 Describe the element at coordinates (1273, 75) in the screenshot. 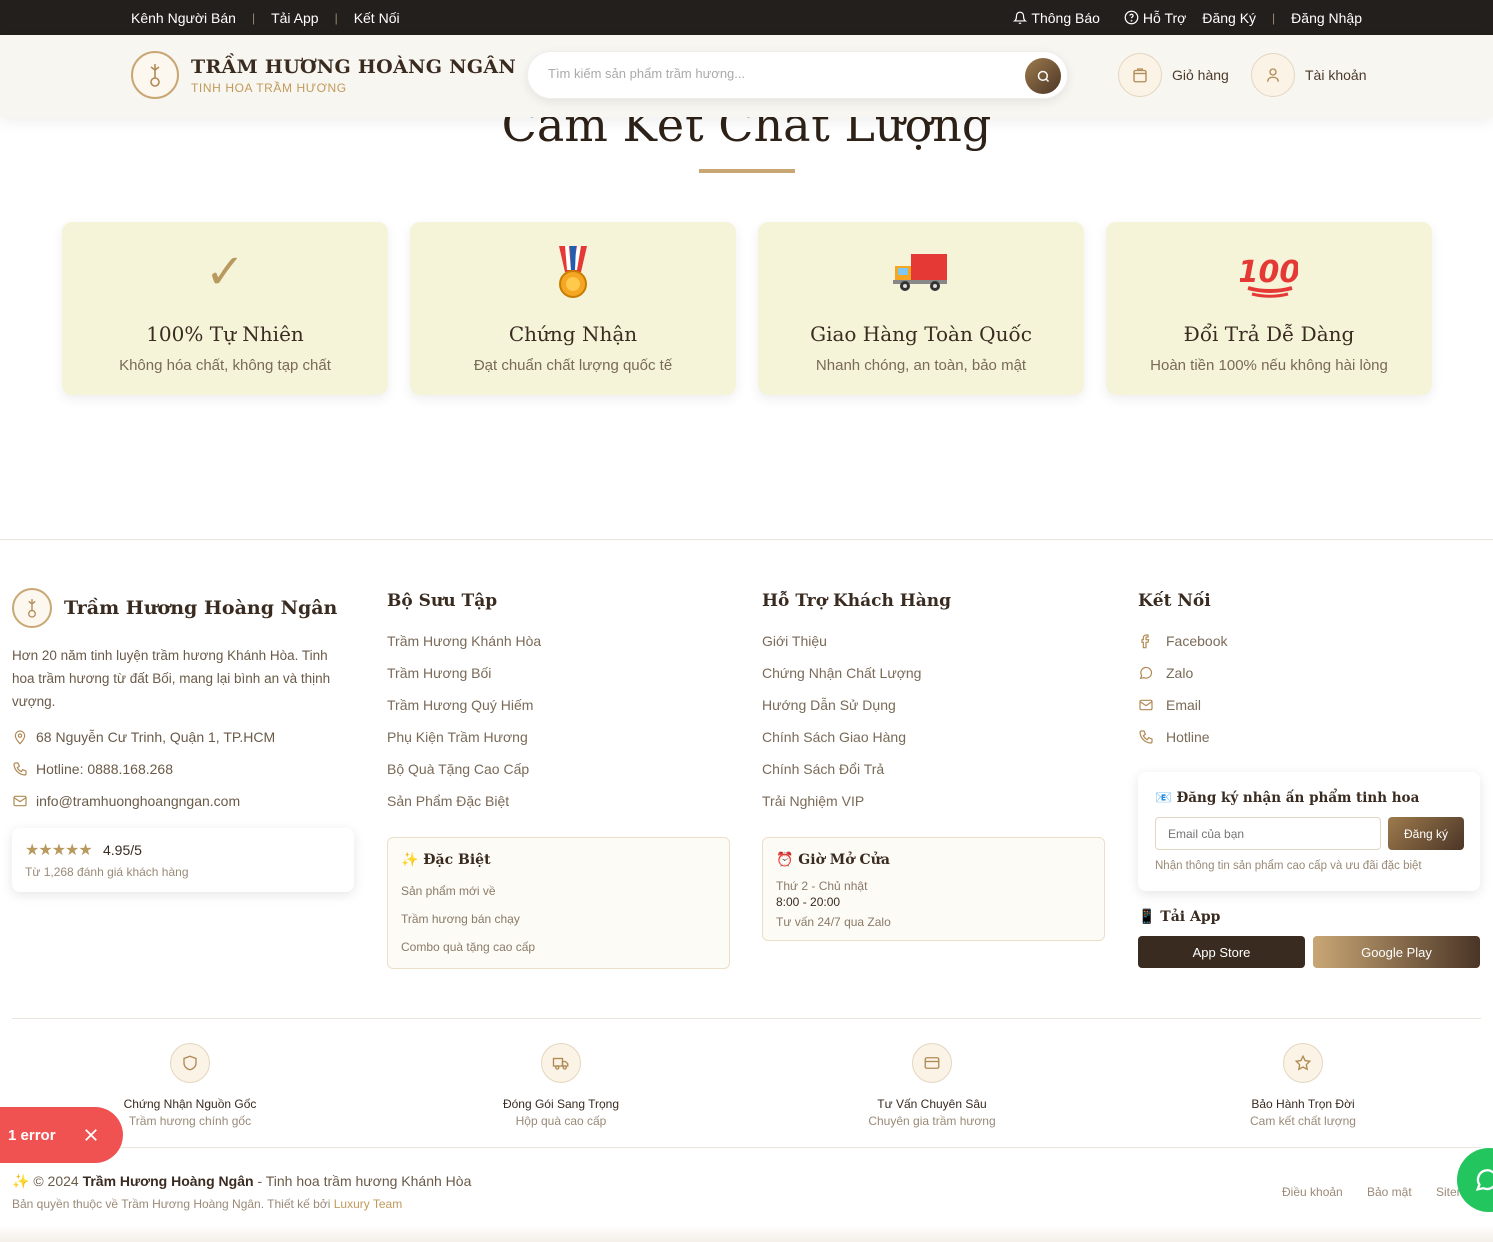

I see `user-icon` at that location.